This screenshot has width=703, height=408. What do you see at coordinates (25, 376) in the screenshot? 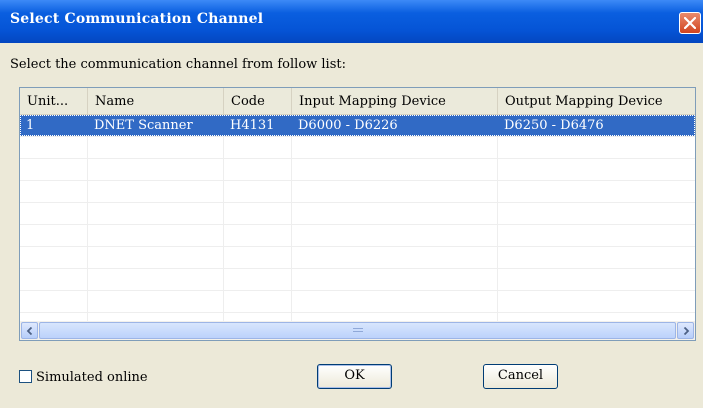
I see `simulated-online-checkbox` at bounding box center [25, 376].